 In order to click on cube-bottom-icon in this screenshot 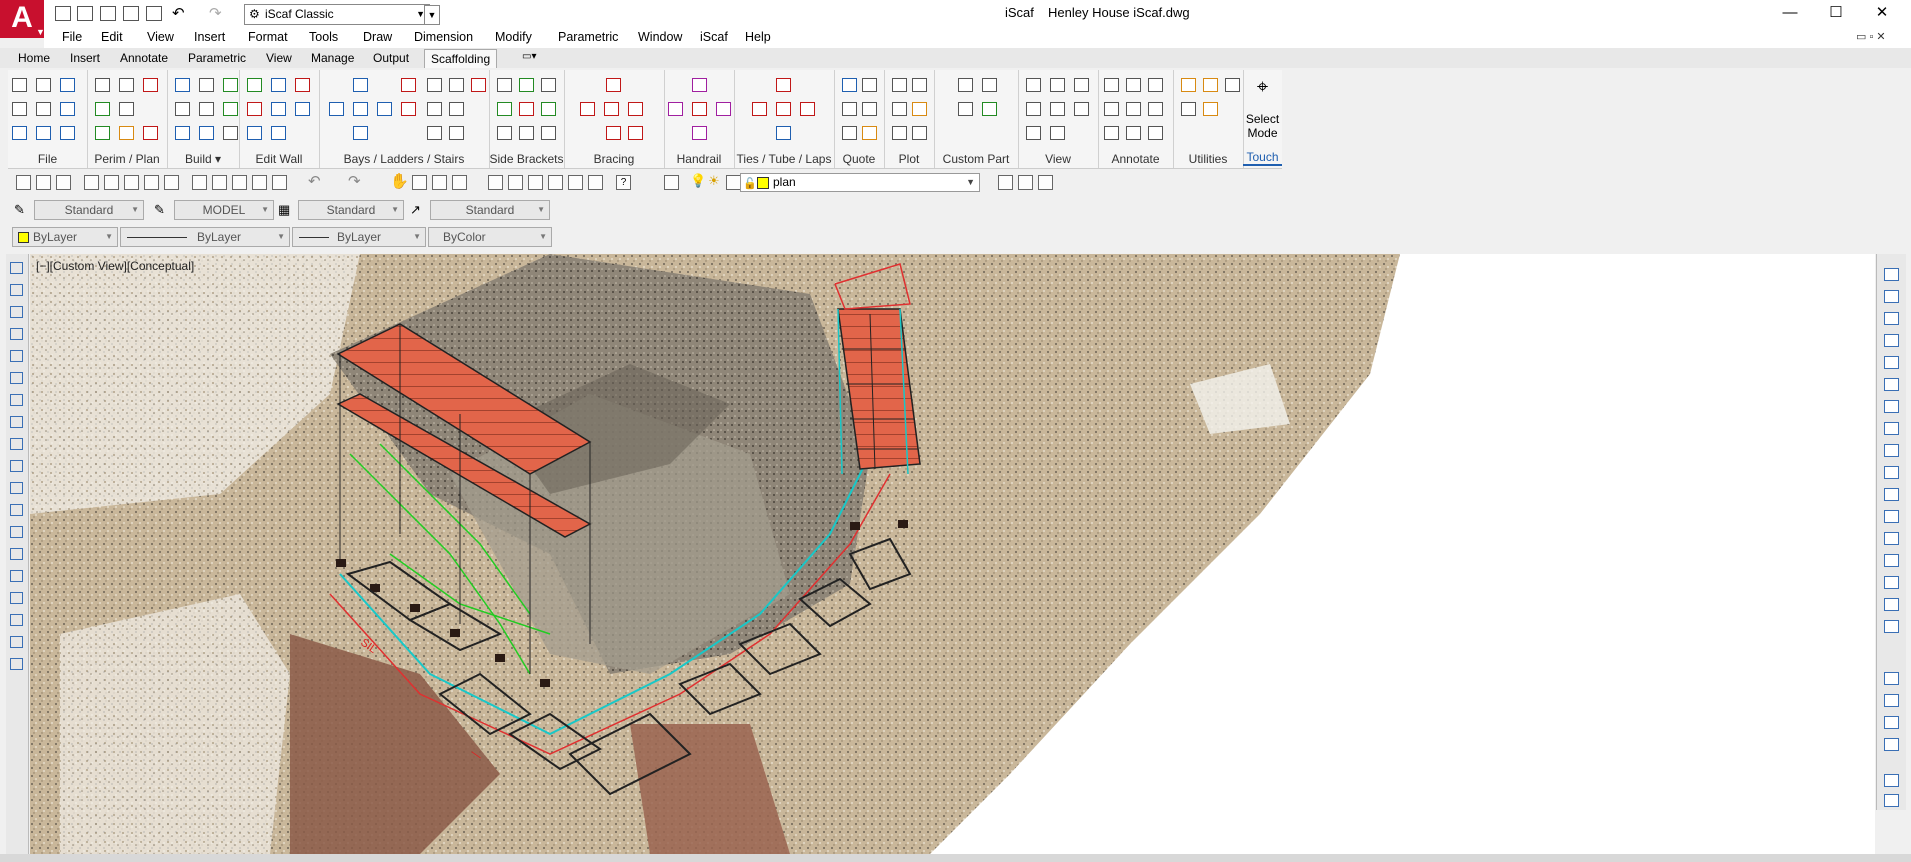, I will do `click(1057, 133)`.